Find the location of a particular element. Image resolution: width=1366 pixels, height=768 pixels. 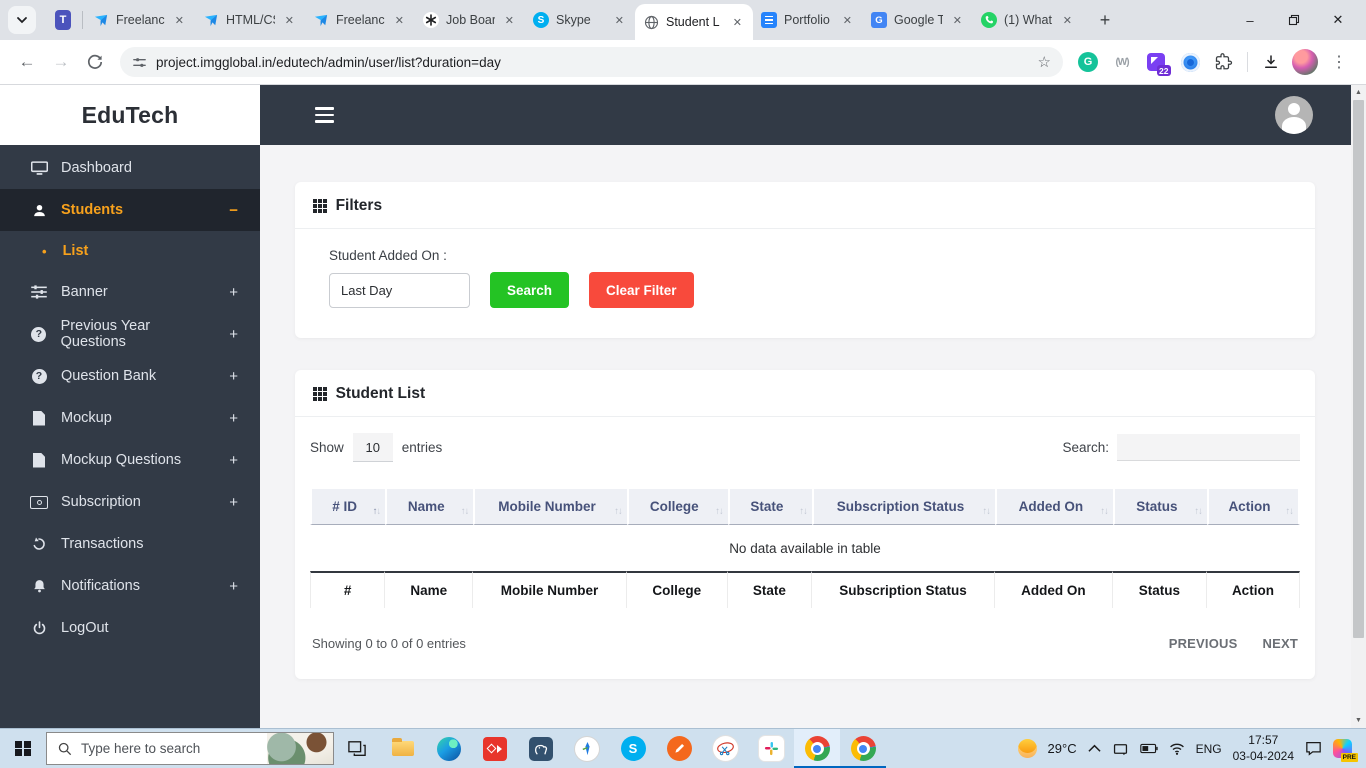

scroll-down-arrow: ▼ is located at coordinates (1358, 720).